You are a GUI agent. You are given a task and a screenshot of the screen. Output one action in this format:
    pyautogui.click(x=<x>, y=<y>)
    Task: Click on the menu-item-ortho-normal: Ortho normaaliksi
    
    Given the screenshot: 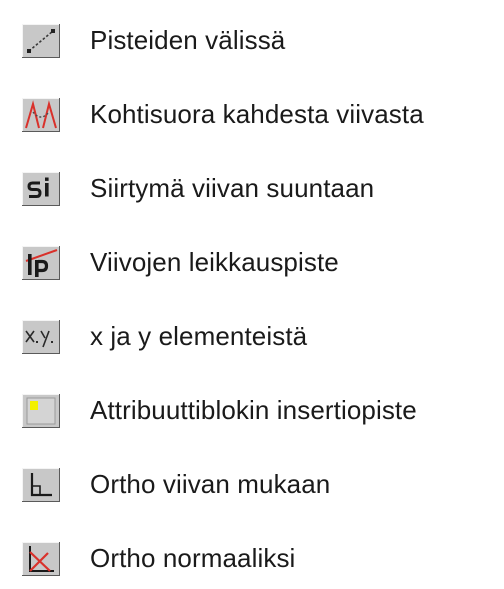 What is the action you would take?
    pyautogui.click(x=252, y=559)
    